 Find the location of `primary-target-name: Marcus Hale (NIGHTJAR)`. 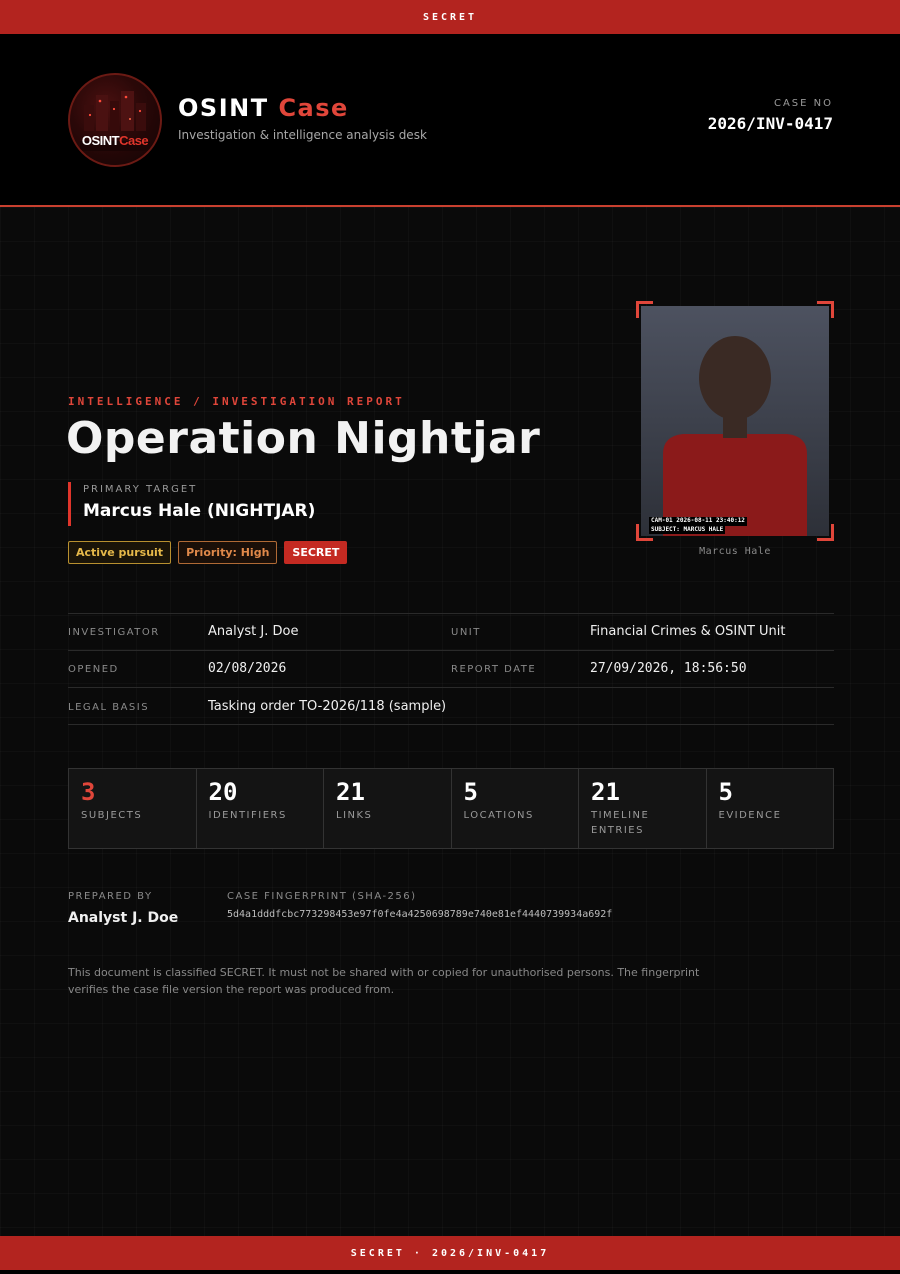

primary-target-name: Marcus Hale (NIGHTJAR) is located at coordinates (199, 511).